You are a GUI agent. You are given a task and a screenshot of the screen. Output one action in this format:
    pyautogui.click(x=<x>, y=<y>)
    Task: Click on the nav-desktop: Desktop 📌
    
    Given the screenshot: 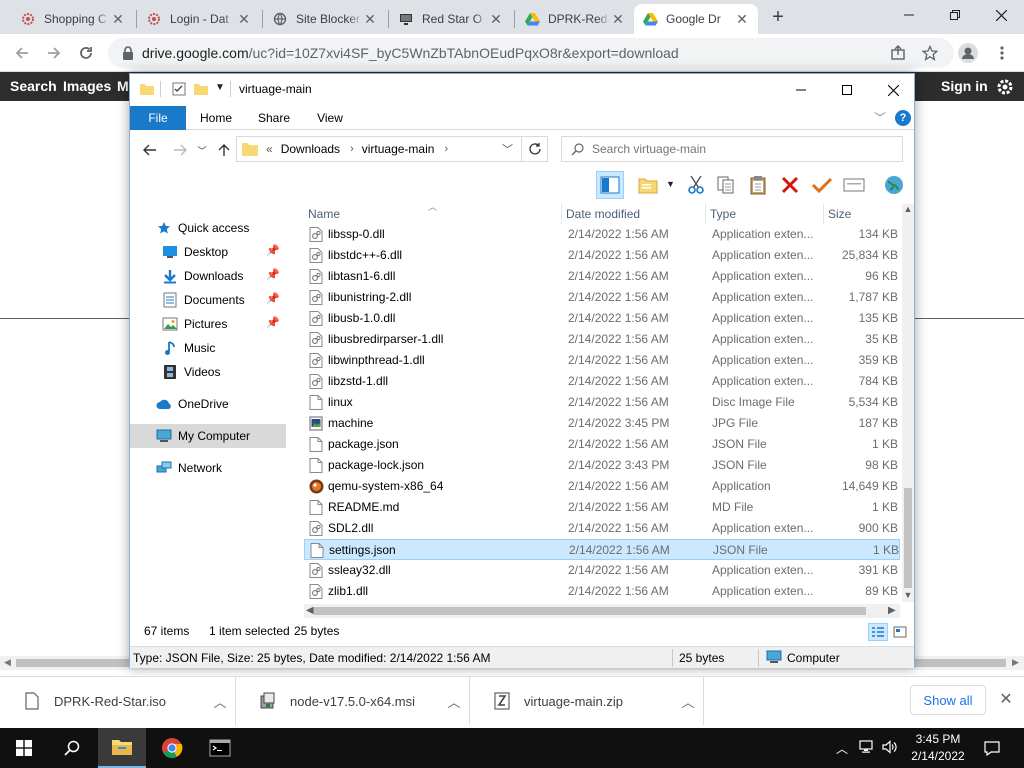 What is the action you would take?
    pyautogui.click(x=208, y=252)
    